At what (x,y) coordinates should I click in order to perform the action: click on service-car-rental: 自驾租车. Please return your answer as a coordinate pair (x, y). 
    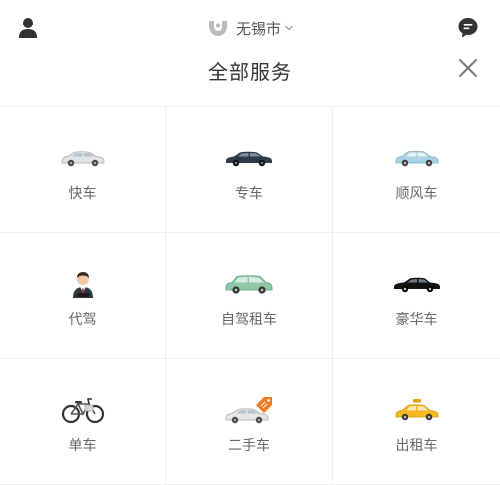
    Looking at the image, I should click on (249, 296).